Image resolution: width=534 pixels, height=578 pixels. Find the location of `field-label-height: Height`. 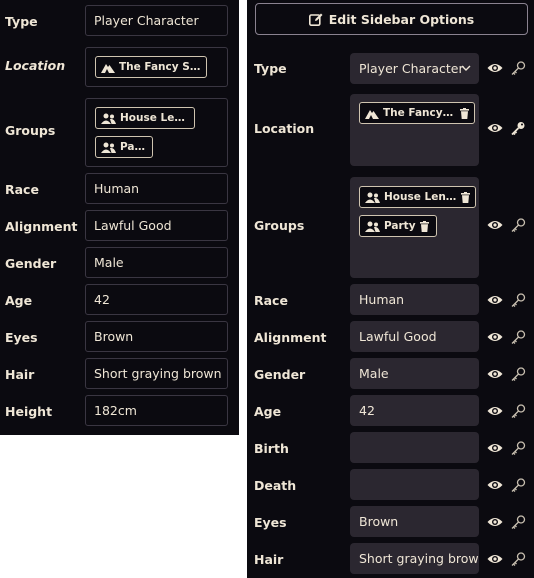

field-label-height: Height is located at coordinates (29, 411).